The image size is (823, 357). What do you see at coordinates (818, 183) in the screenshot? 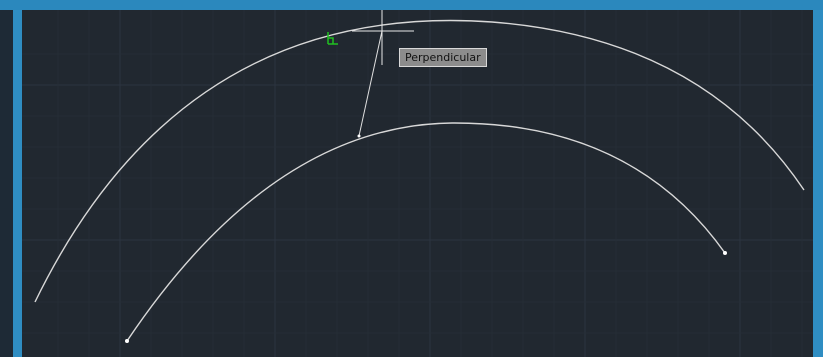
I see `right-accent-bar` at bounding box center [818, 183].